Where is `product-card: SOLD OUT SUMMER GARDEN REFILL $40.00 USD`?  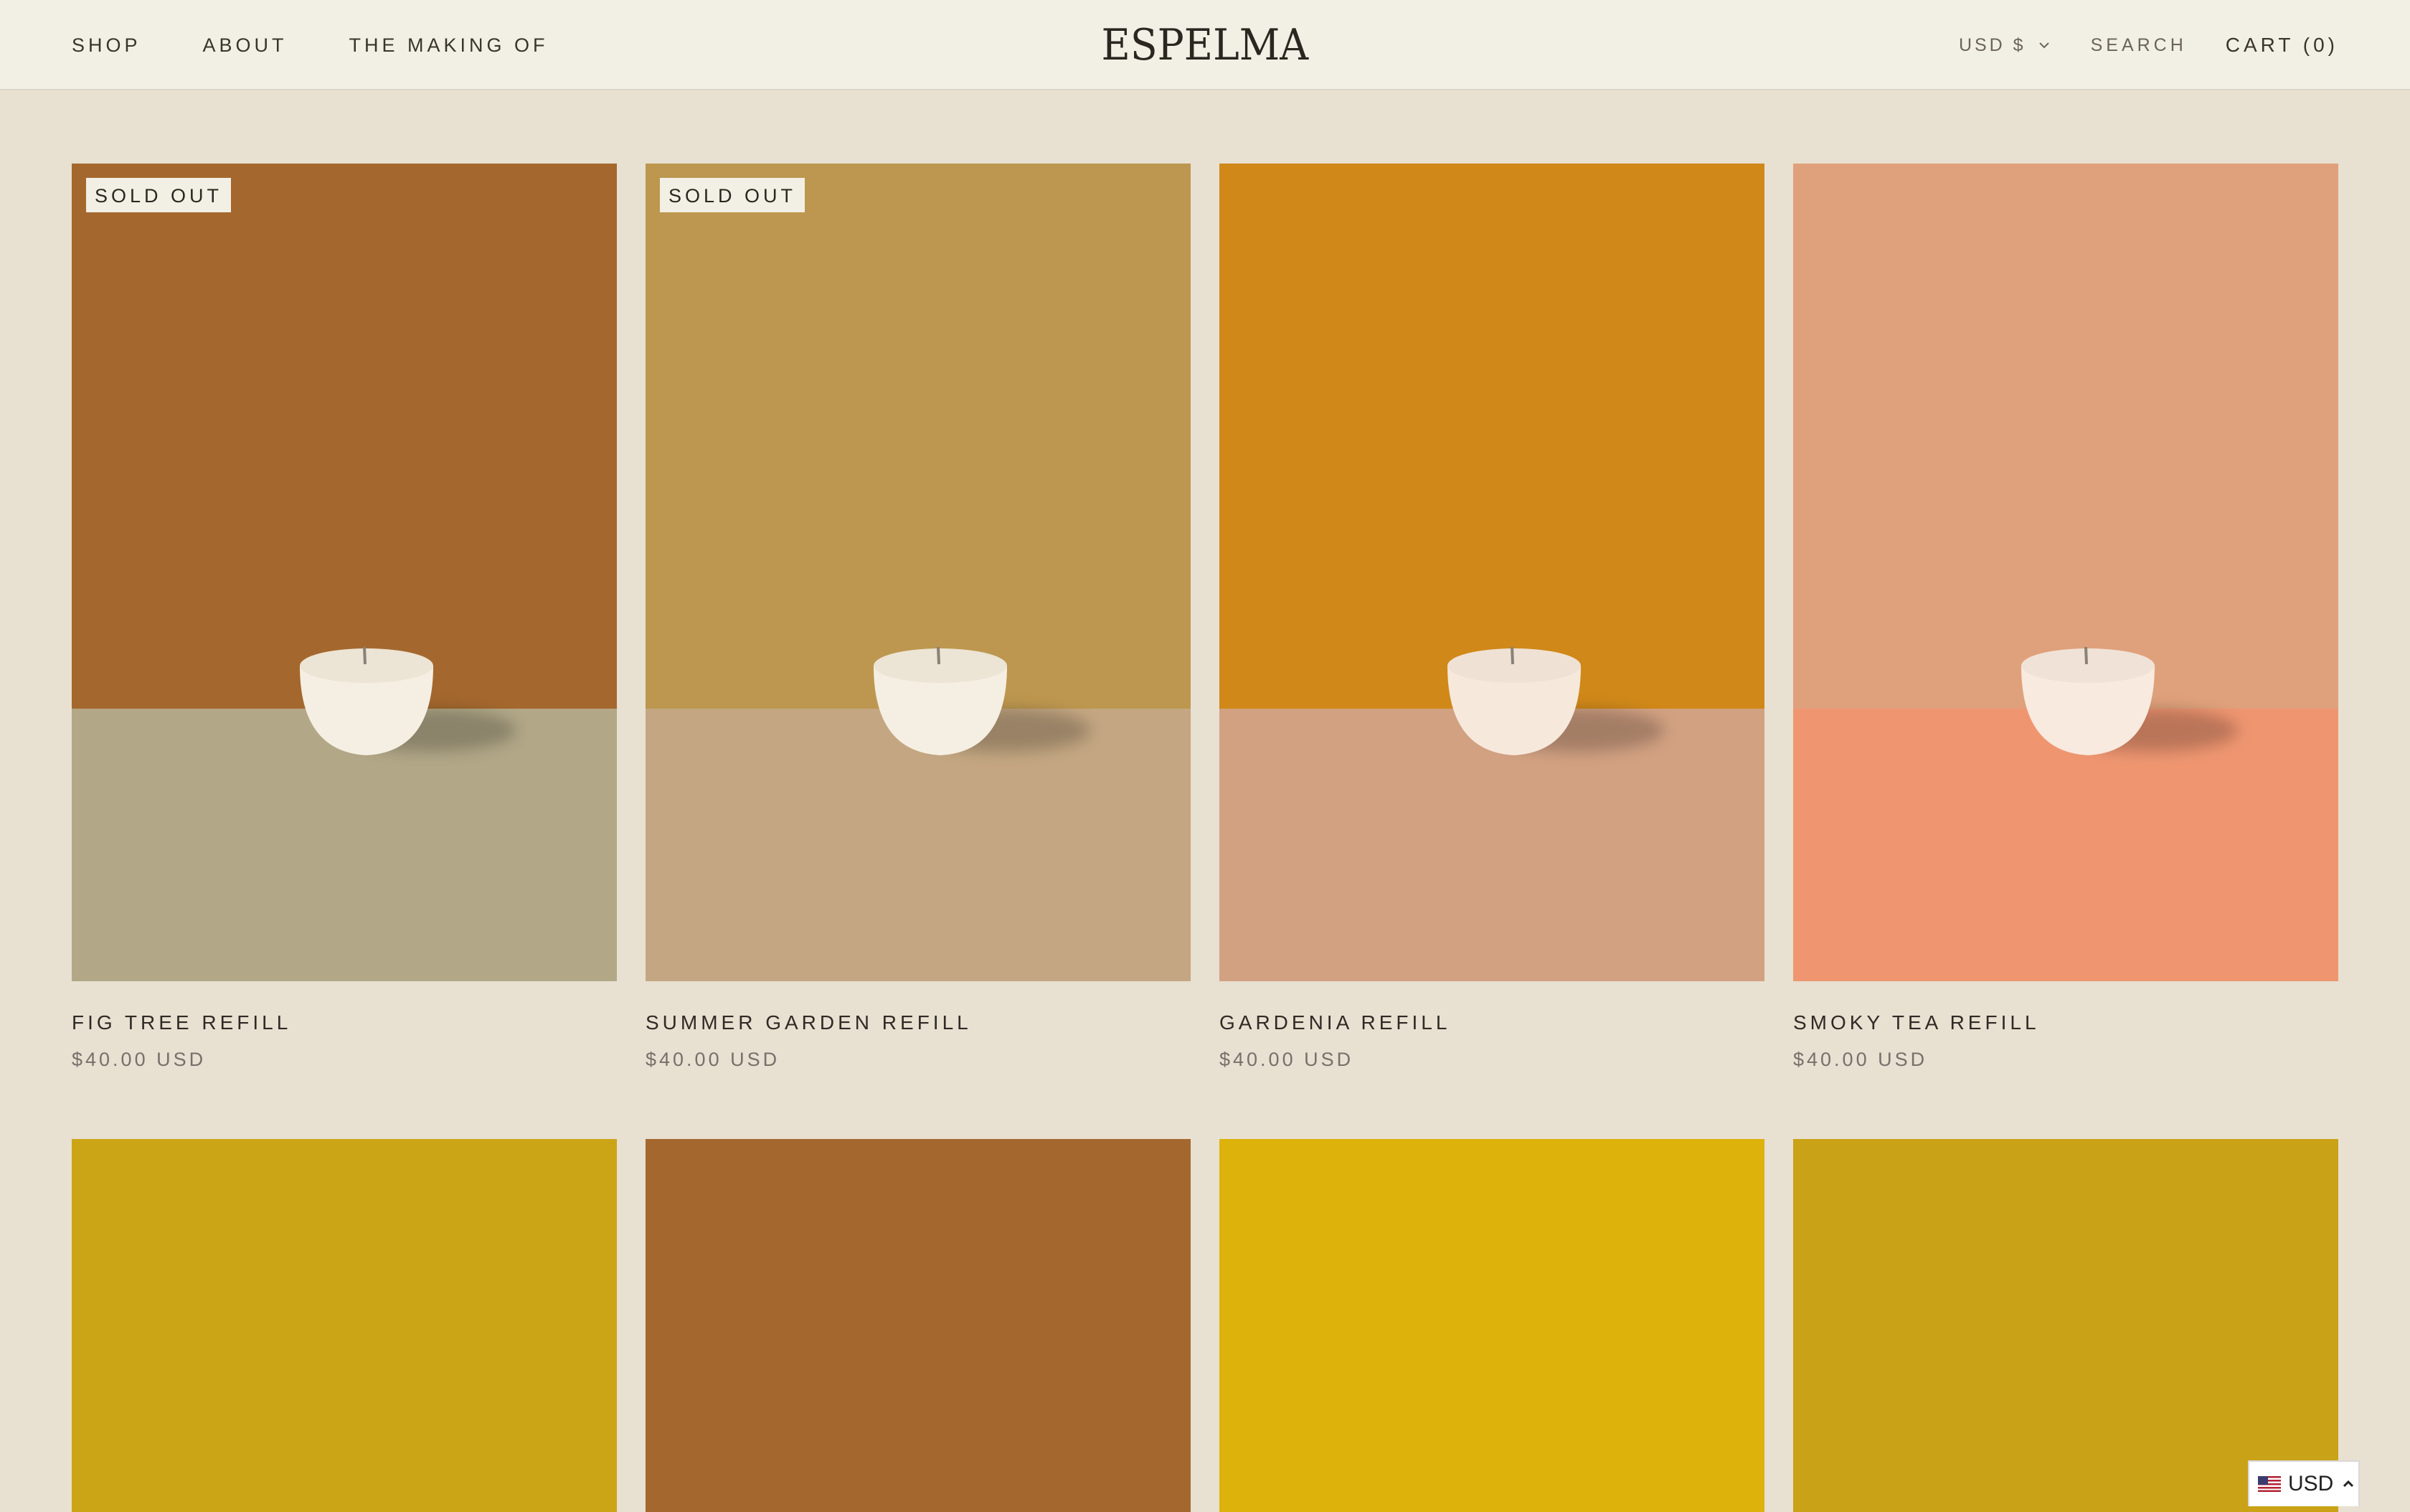 product-card: SOLD OUT SUMMER GARDEN REFILL $40.00 USD is located at coordinates (918, 617).